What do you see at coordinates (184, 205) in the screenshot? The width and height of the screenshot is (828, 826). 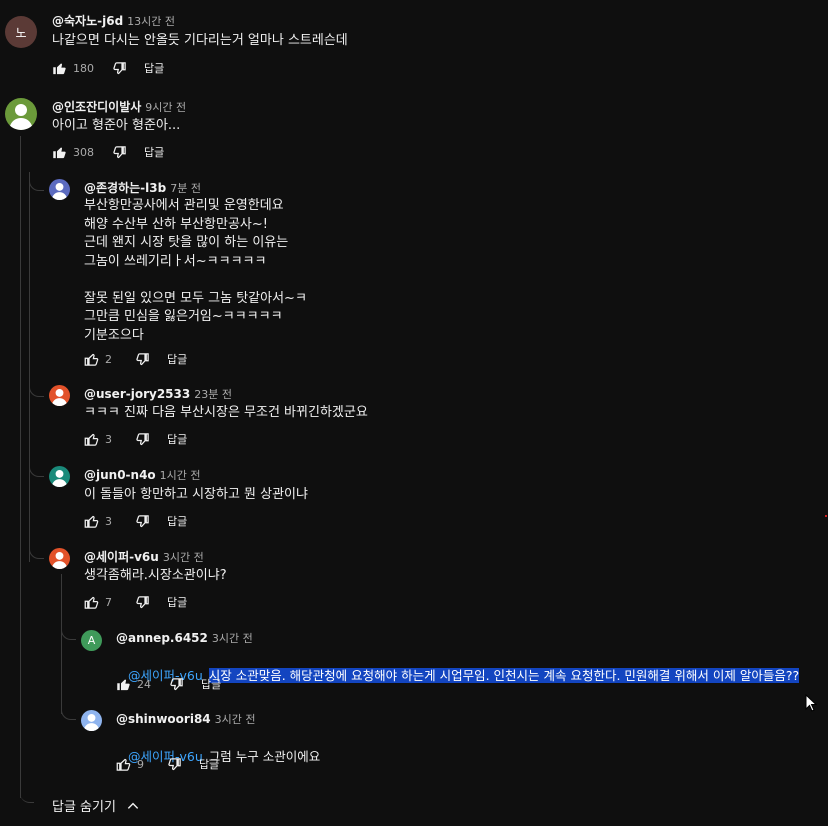 I see `reply-line: 부산항만공사에서 관리및 운영한데요` at bounding box center [184, 205].